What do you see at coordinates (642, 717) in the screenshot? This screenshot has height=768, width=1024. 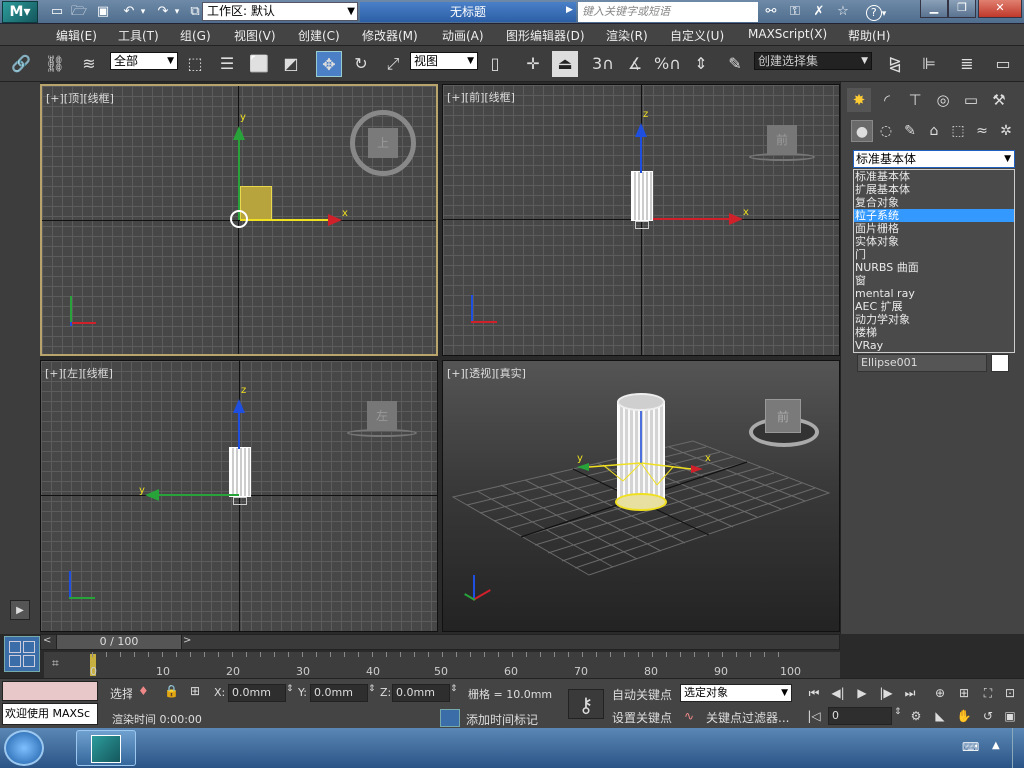 I see `set-key-button: 设置关键点` at bounding box center [642, 717].